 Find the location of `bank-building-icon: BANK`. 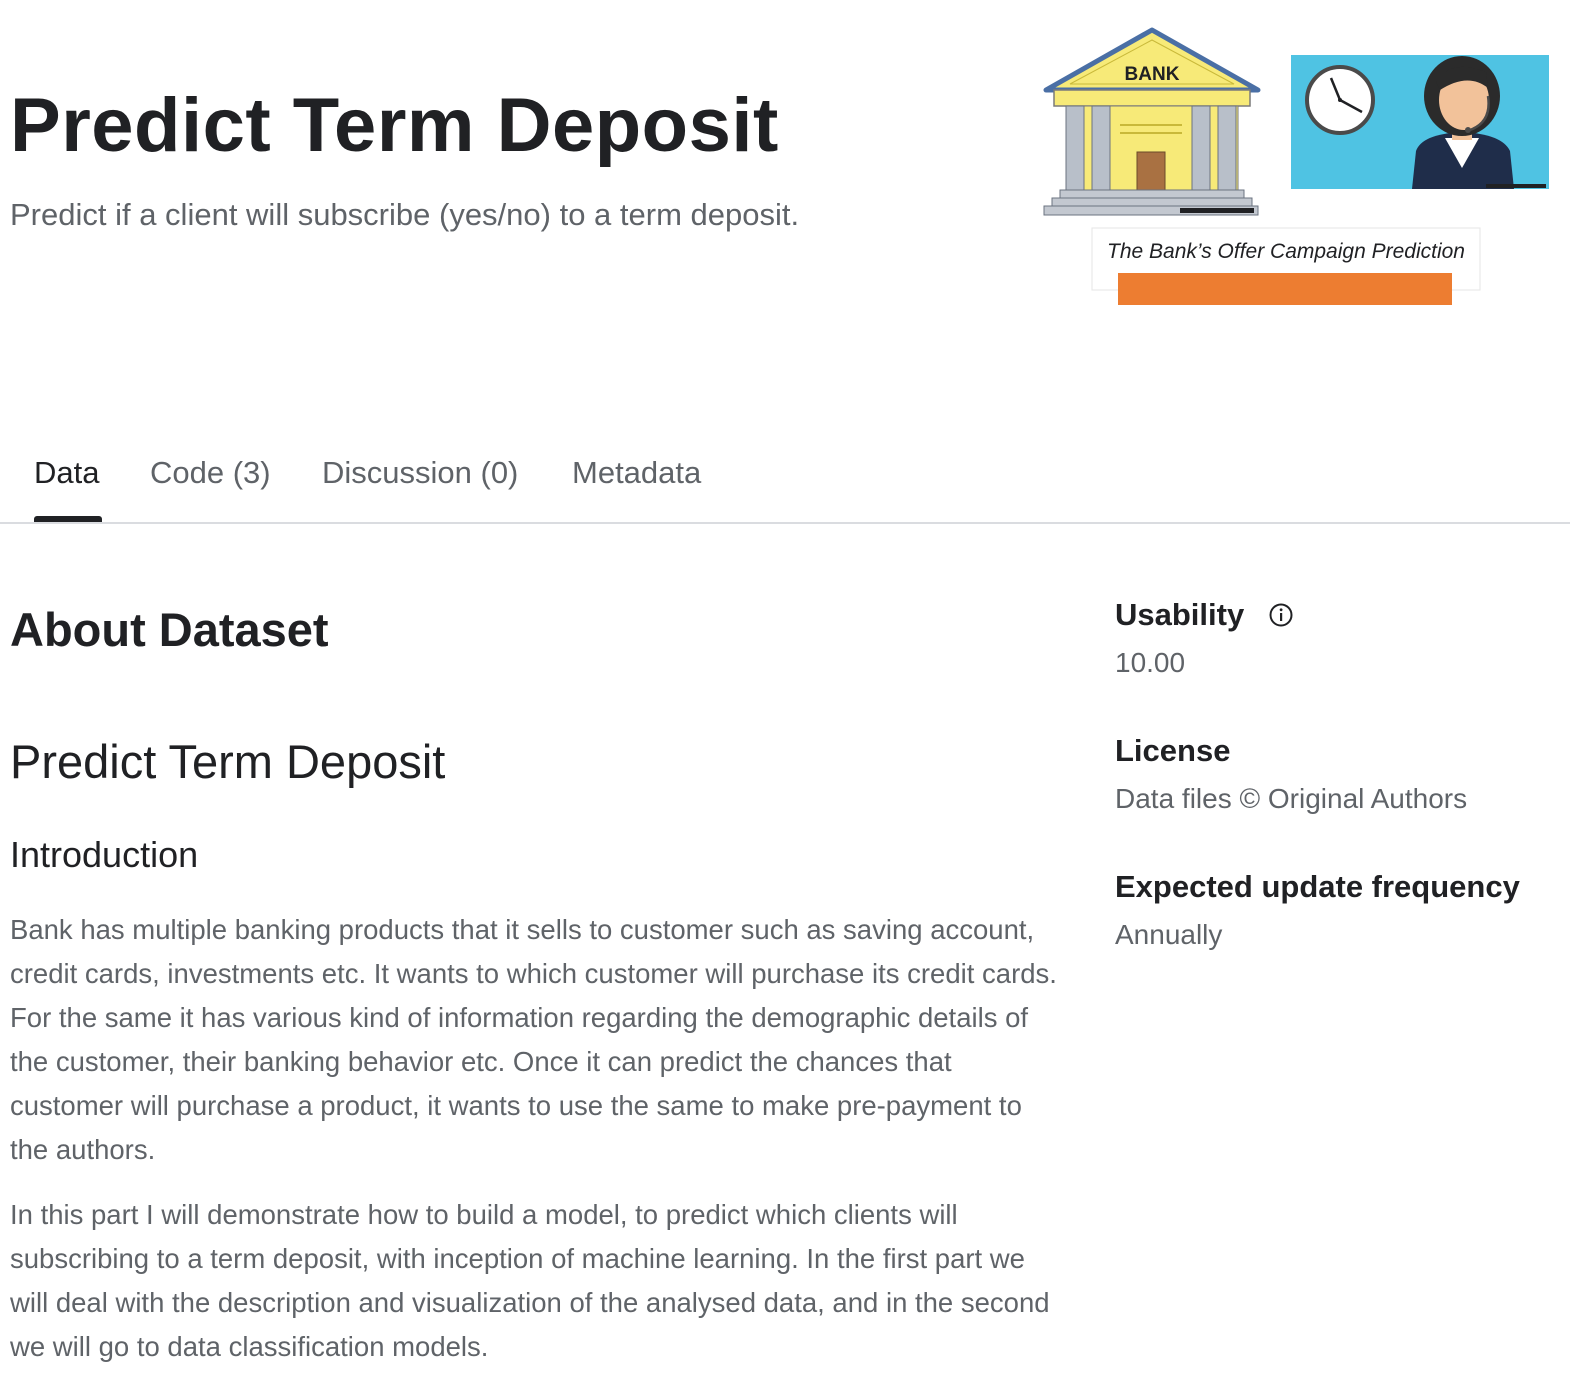

bank-building-icon: BANK is located at coordinates (1152, 121).